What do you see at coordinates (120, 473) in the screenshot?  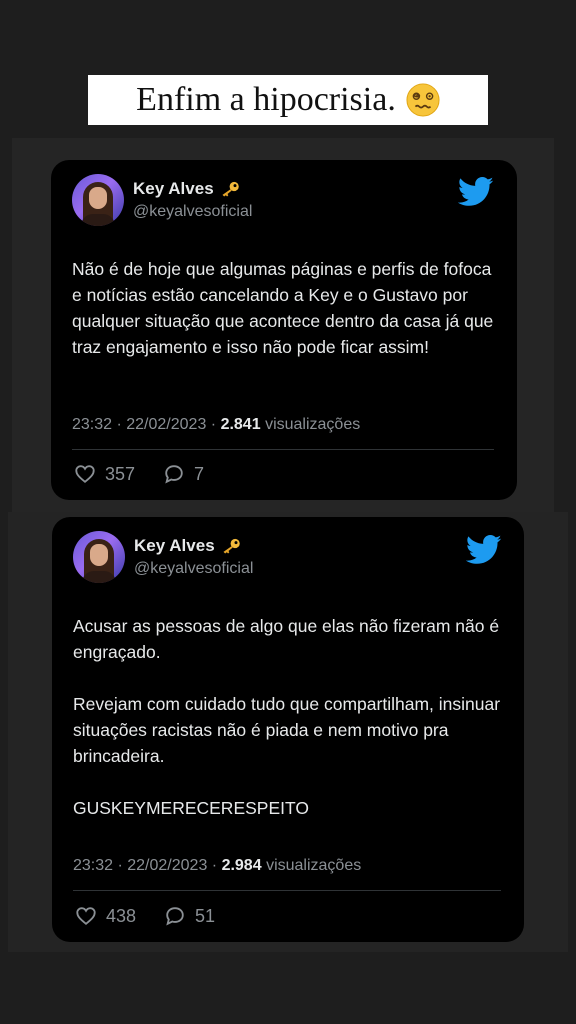 I see `like-count: 357` at bounding box center [120, 473].